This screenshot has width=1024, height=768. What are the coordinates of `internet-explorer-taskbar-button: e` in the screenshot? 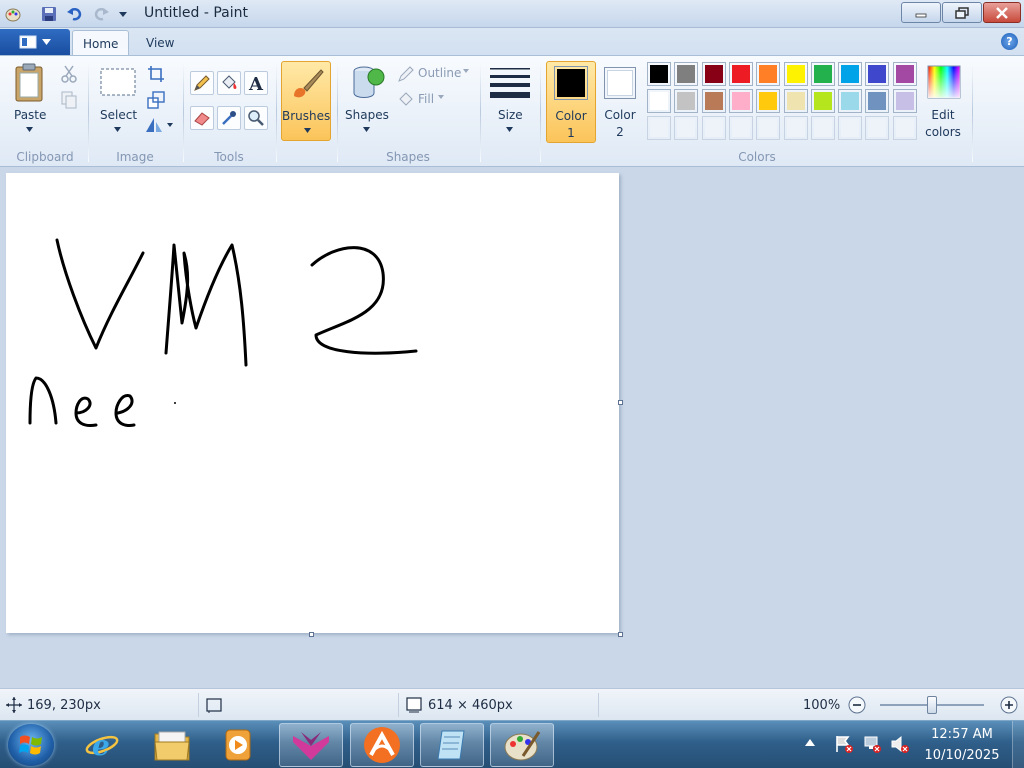 It's located at (102, 745).